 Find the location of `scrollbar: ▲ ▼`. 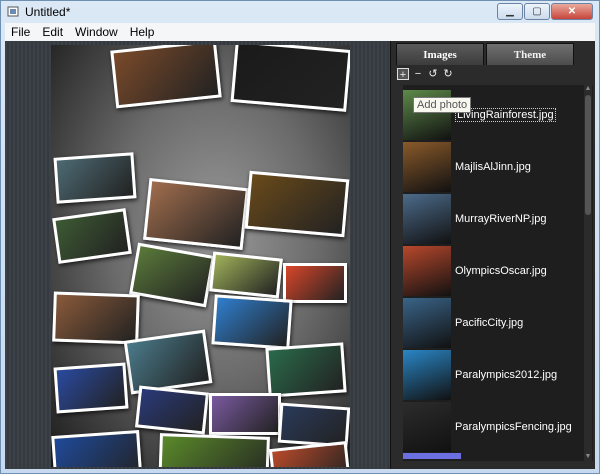

scrollbar: ▲ ▼ is located at coordinates (588, 273).